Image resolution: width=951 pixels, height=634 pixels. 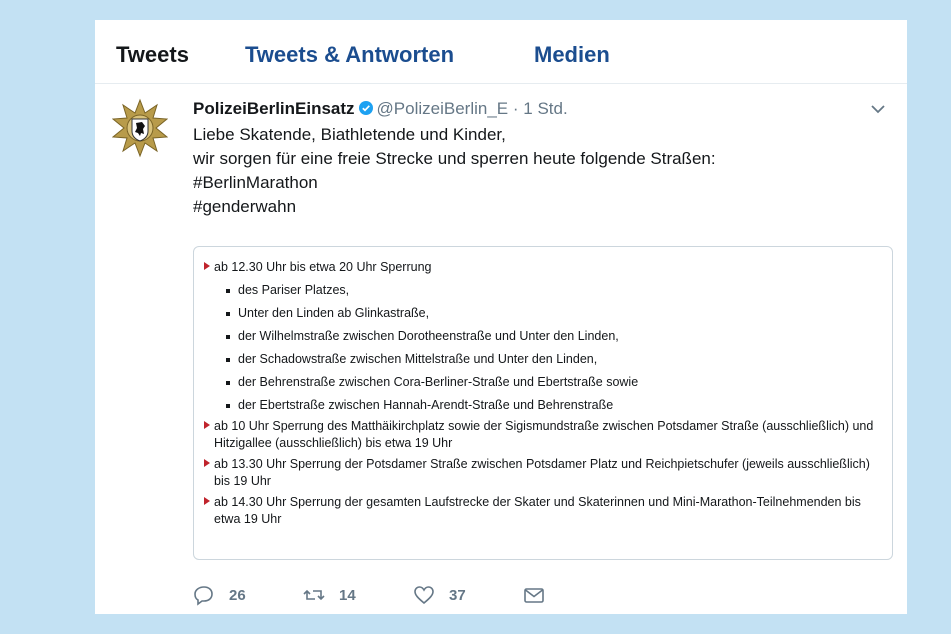 What do you see at coordinates (572, 55) in the screenshot?
I see `tab-media: Medien` at bounding box center [572, 55].